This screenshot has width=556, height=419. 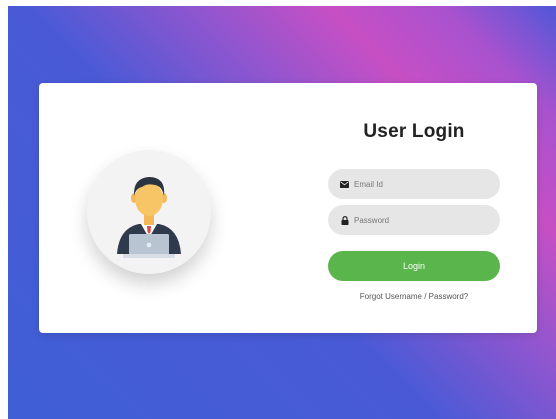 I want to click on user-avatar-illustration, so click(x=149, y=212).